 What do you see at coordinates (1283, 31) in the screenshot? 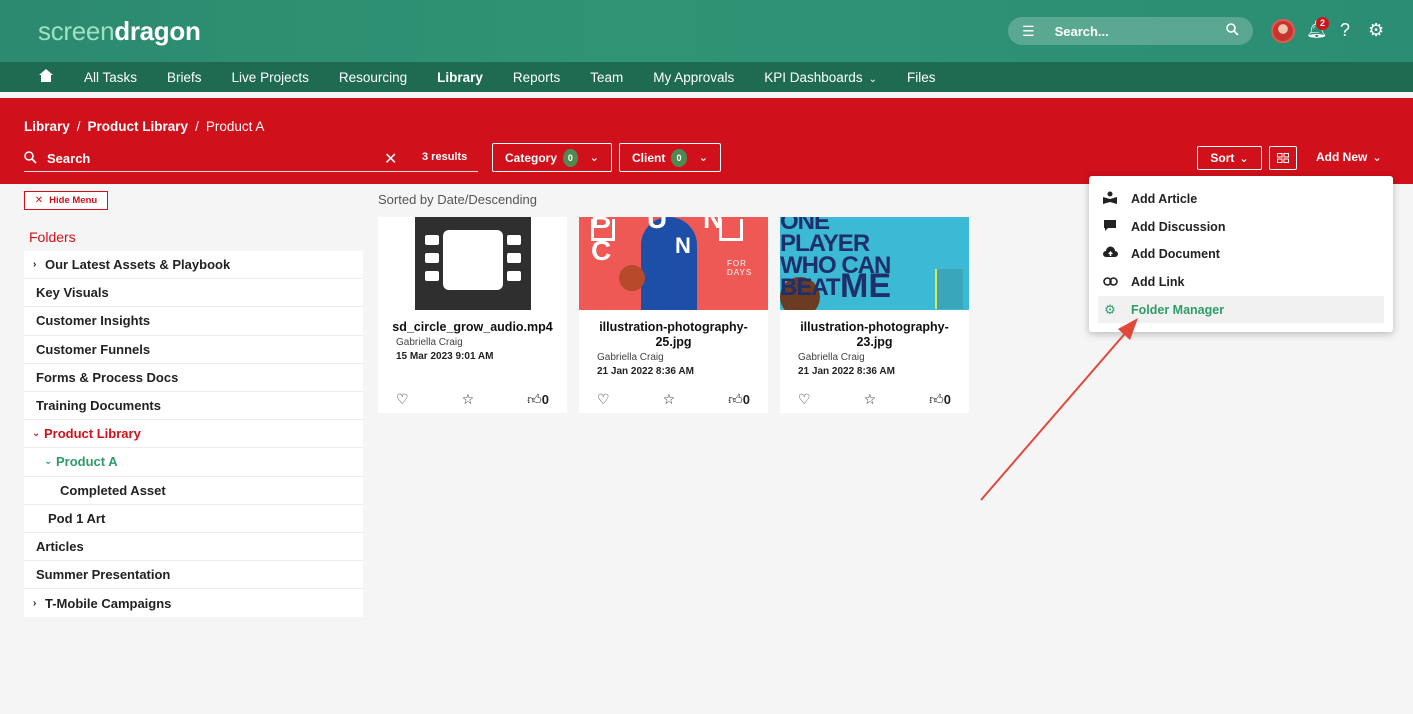
I see `user-avatar` at bounding box center [1283, 31].